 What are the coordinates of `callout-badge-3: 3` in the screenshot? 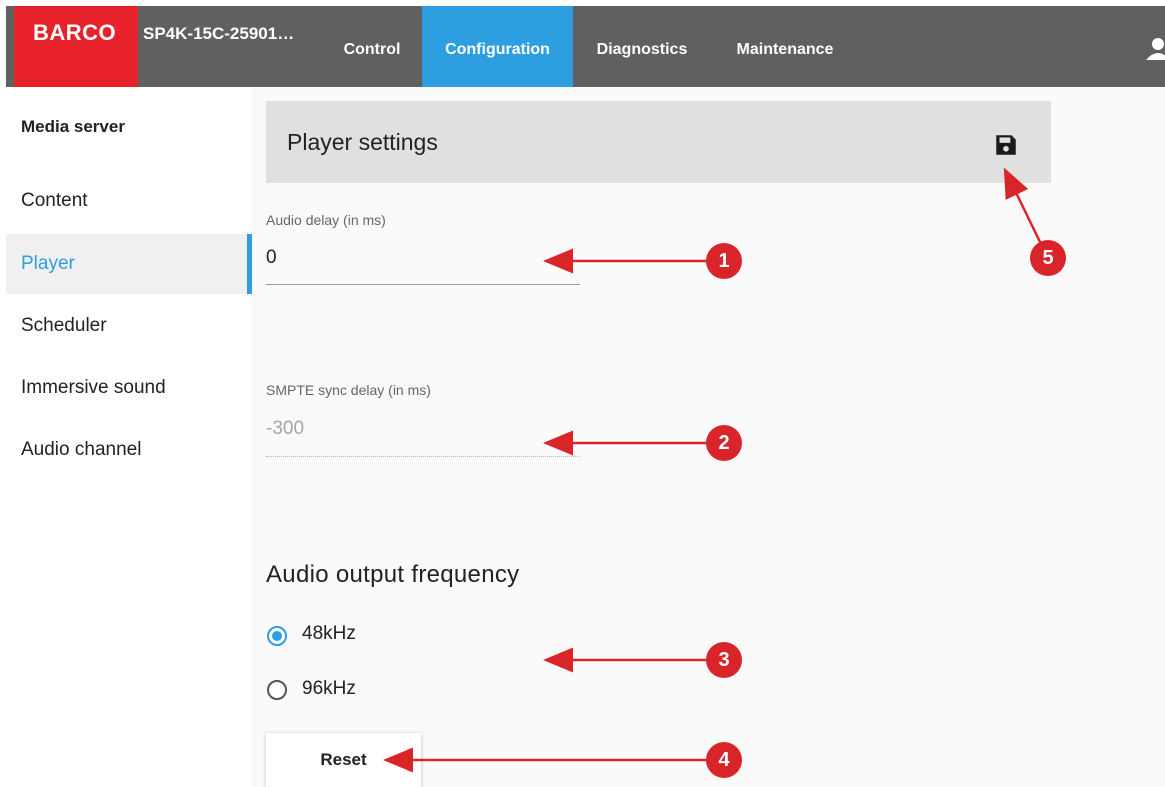 It's located at (724, 660).